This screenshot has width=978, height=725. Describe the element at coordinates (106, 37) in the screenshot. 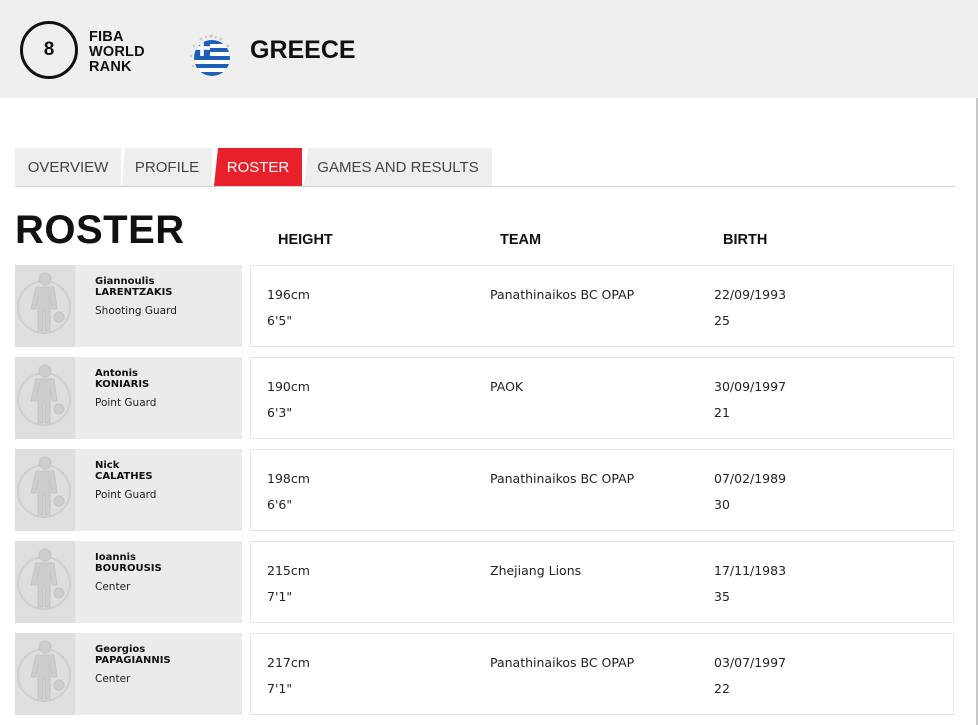

I see `rank-label-line: FIBA` at that location.